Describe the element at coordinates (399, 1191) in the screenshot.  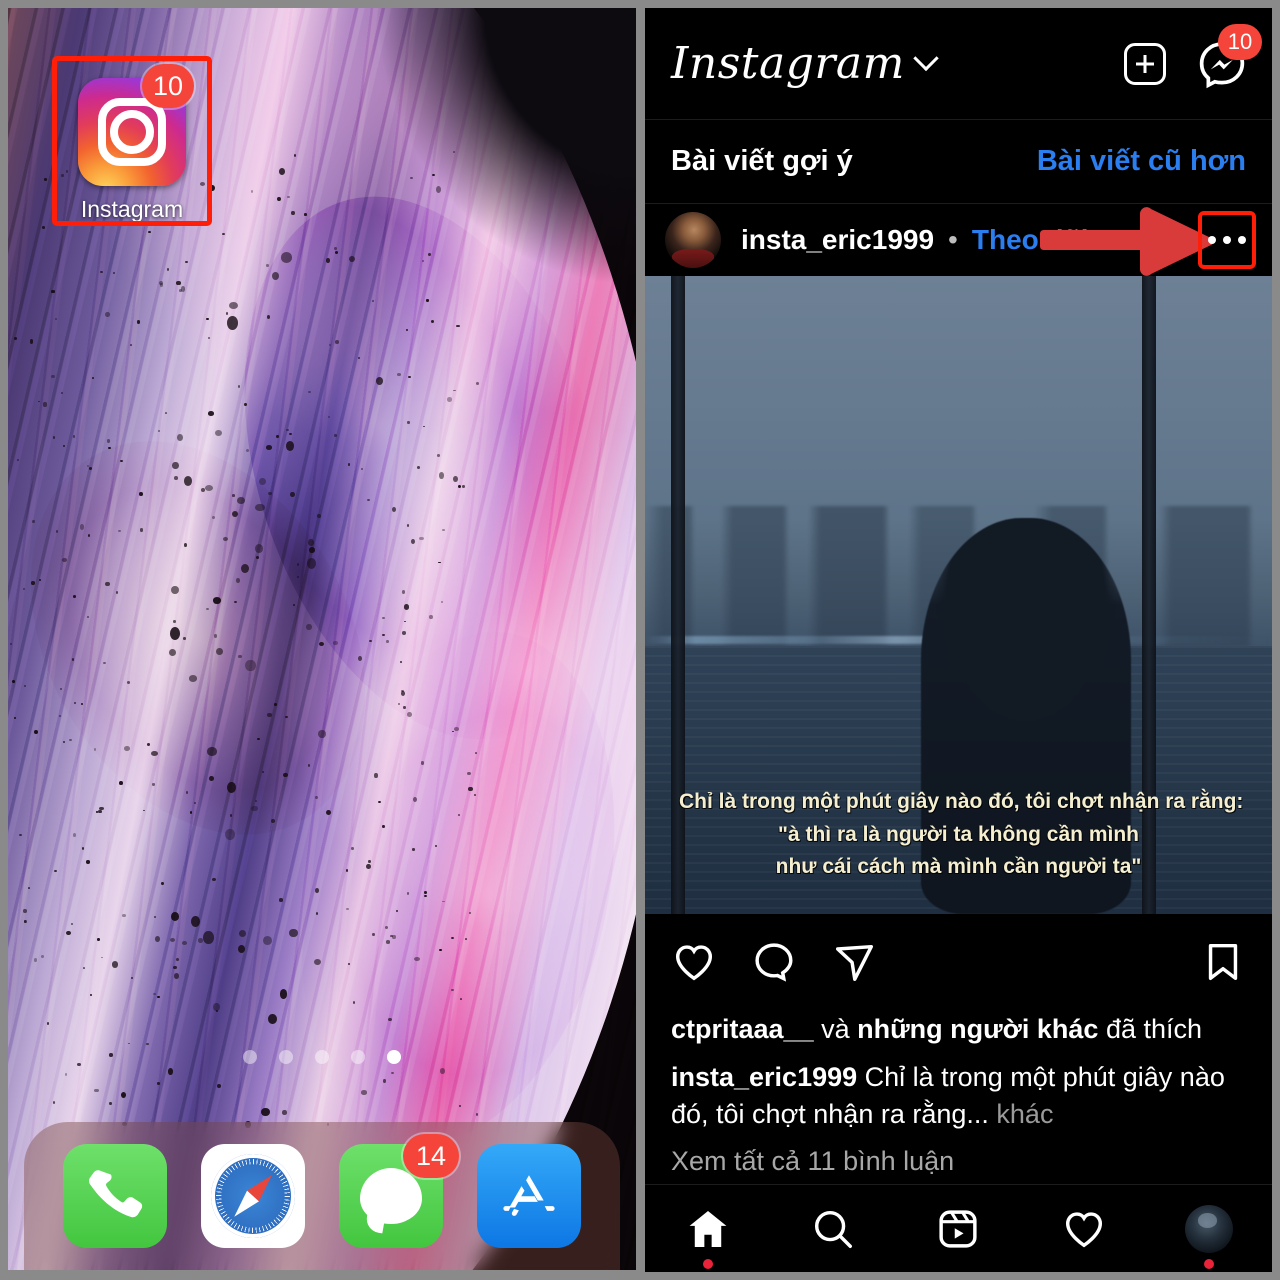
I see `dock-app-messages: 14` at that location.